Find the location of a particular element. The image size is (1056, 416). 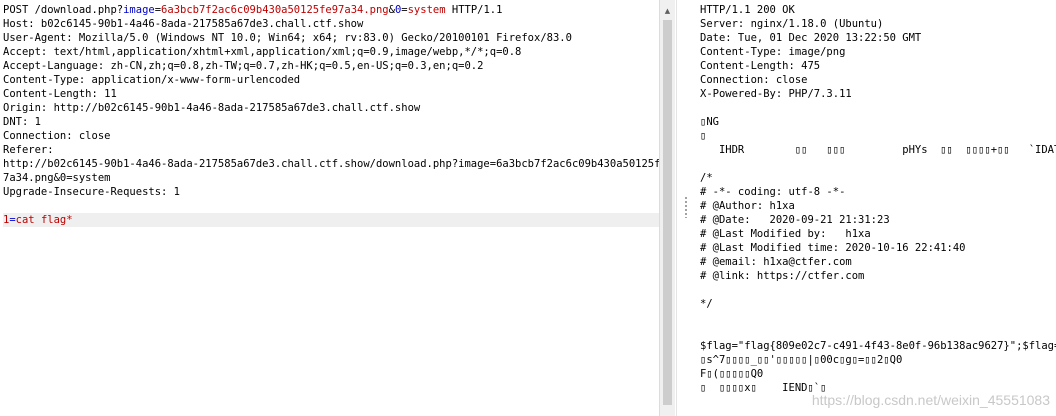

response-line: ▯NG is located at coordinates (709, 122).